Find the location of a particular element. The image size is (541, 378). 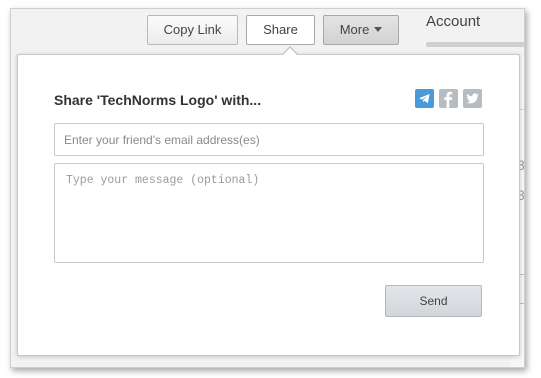

email-input is located at coordinates (269, 139).